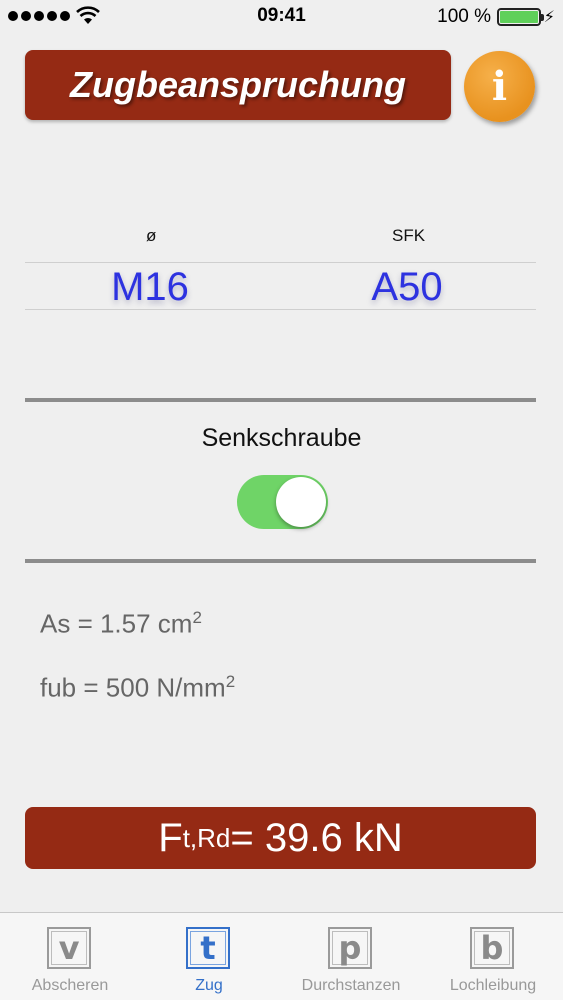 The width and height of the screenshot is (563, 1000). Describe the element at coordinates (151, 235) in the screenshot. I see `diameter-column-label: ø` at that location.